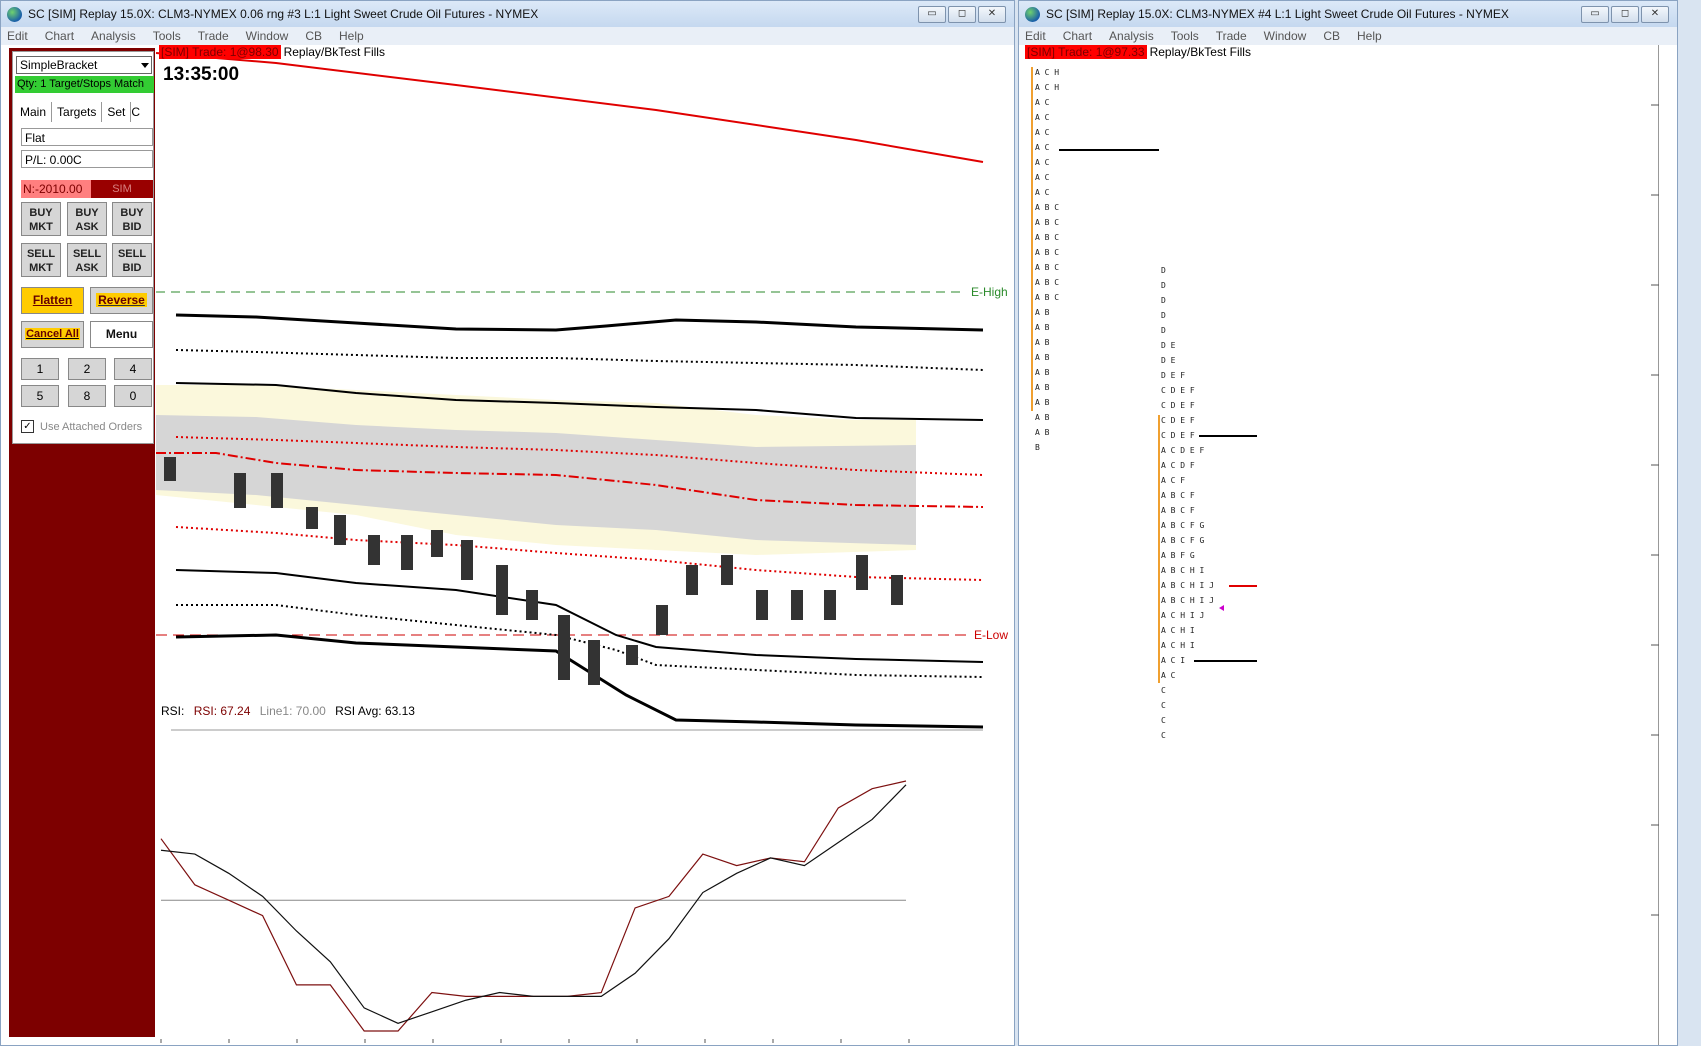 The height and width of the screenshot is (1046, 1701). I want to click on sell-bid-button: SELL BID, so click(132, 260).